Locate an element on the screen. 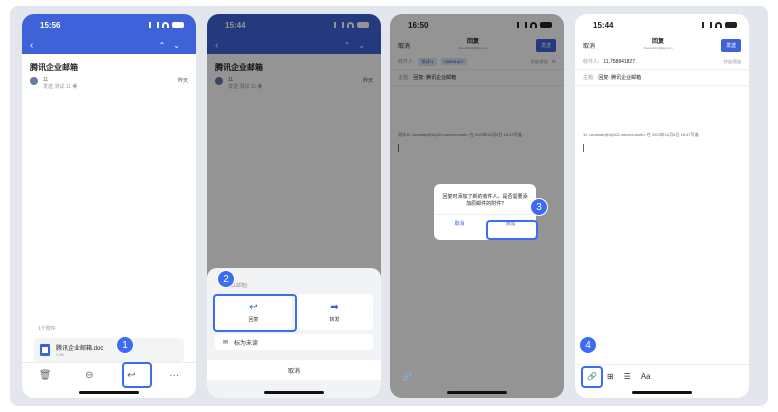 The image size is (778, 412). sender-block: 11 发送 测试 11 ◉ 昨天 is located at coordinates (109, 84).